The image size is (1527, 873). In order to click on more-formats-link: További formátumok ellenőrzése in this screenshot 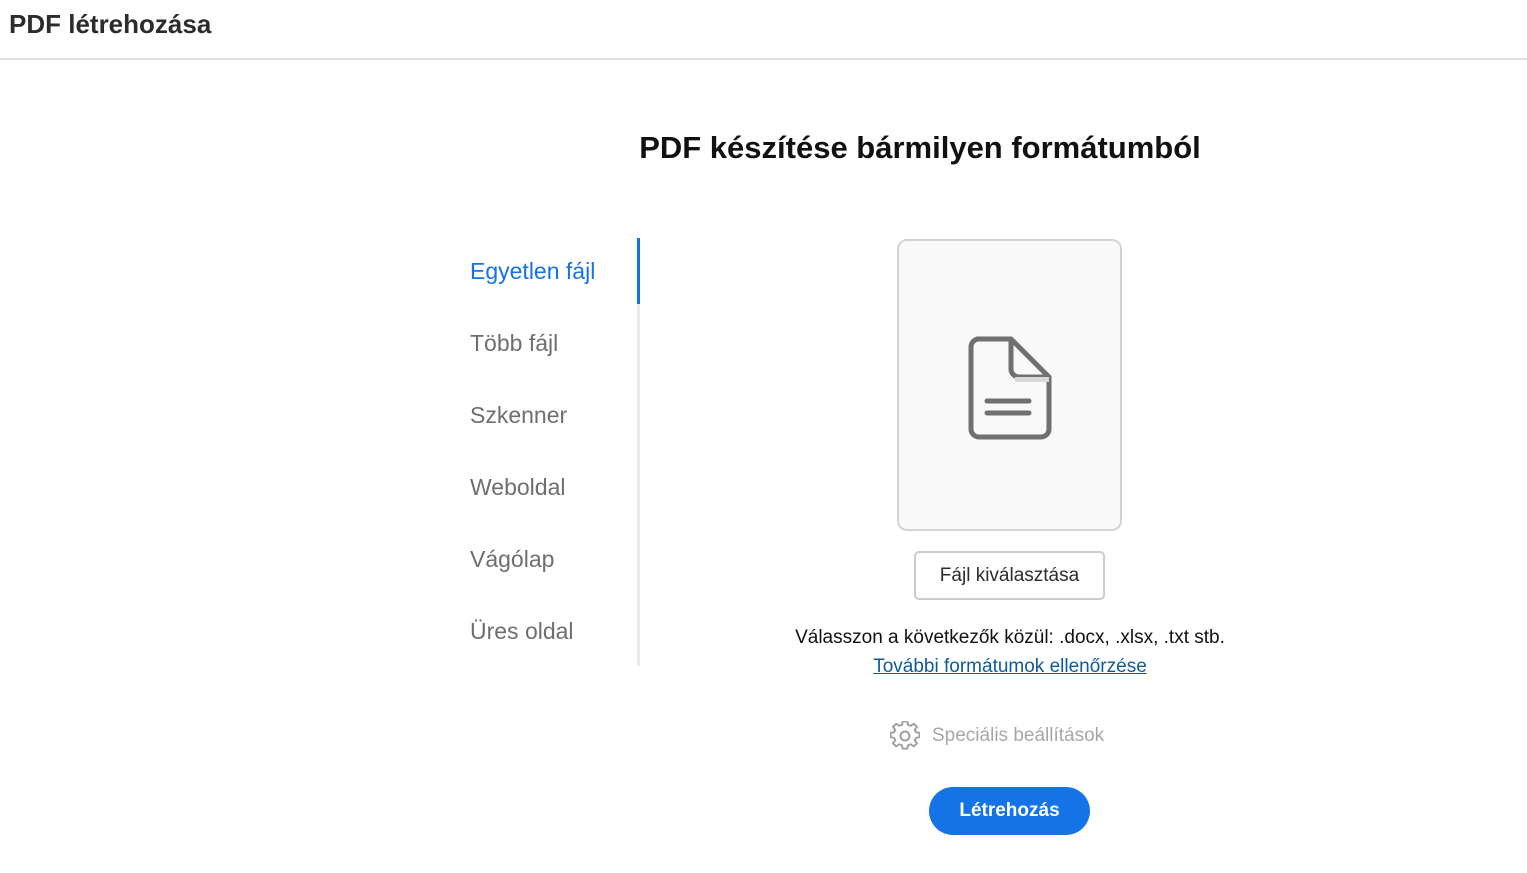, I will do `click(1010, 666)`.